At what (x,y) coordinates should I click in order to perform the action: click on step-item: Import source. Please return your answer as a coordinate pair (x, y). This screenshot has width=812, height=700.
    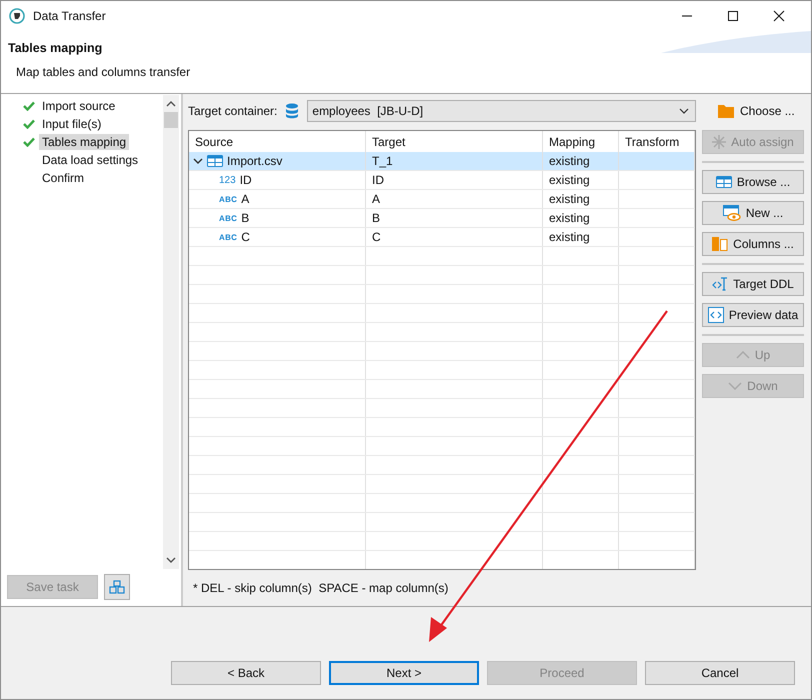
    Looking at the image, I should click on (78, 106).